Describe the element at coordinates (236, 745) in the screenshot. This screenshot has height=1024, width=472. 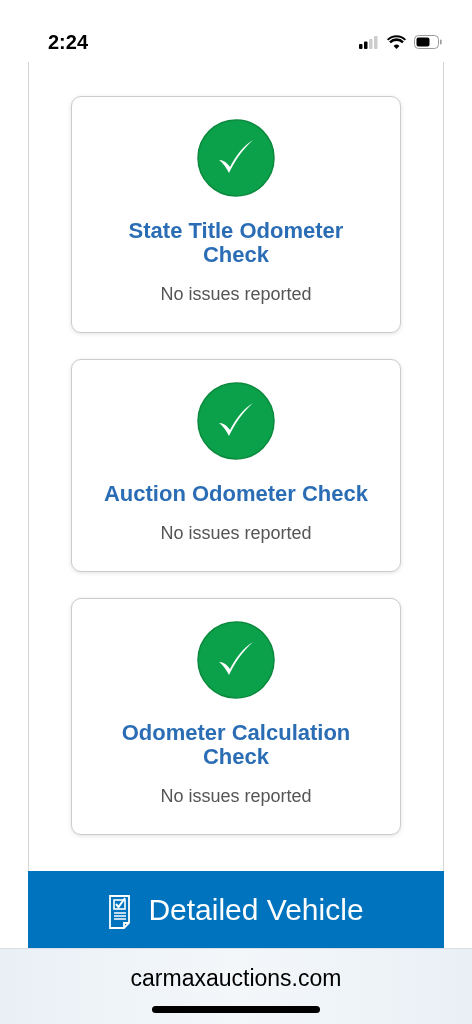
I see `check-title: Odometer Calculation Check` at that location.